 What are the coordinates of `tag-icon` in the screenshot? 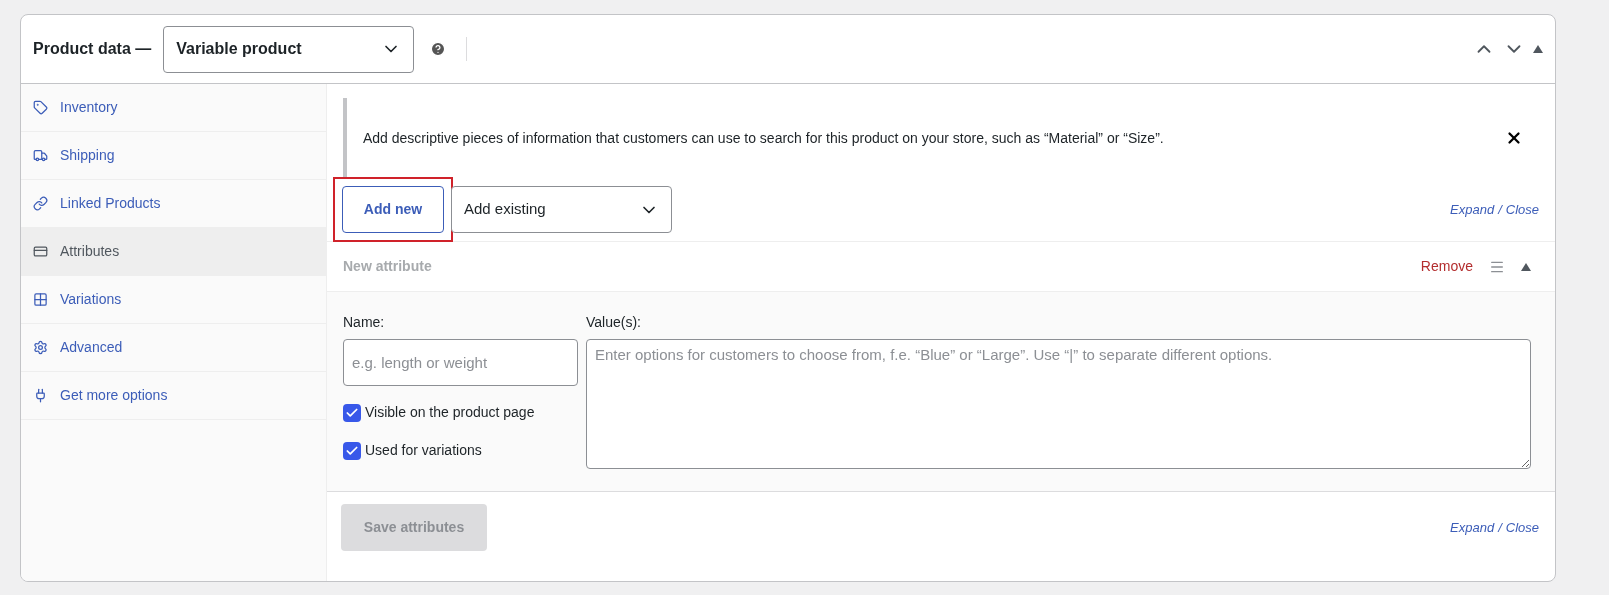 It's located at (40, 107).